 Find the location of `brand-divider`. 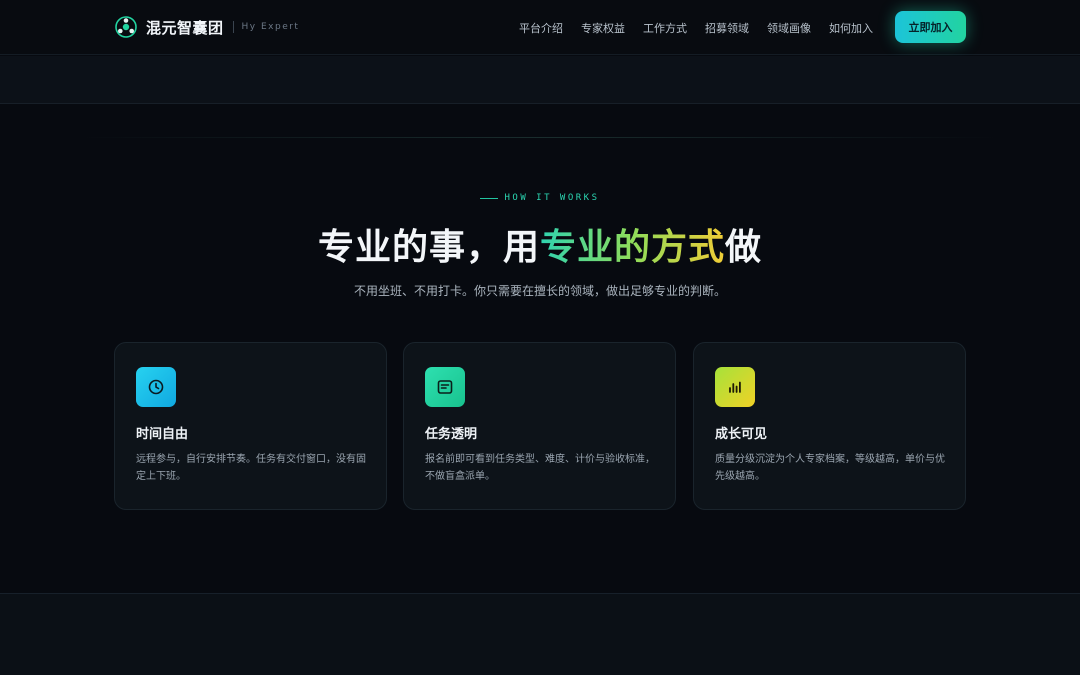

brand-divider is located at coordinates (233, 27).